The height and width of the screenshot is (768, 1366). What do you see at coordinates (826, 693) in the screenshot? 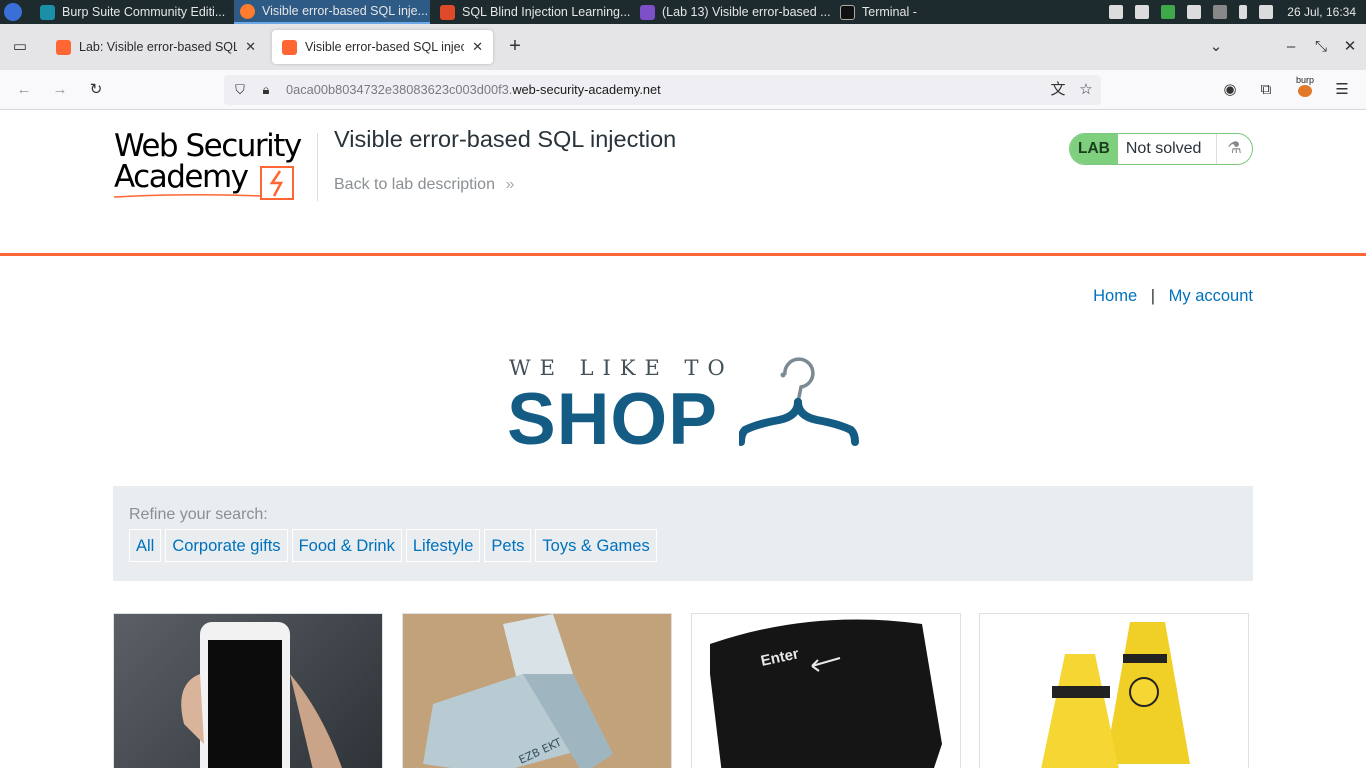
I see `product-image-enter-key: Enter` at bounding box center [826, 693].